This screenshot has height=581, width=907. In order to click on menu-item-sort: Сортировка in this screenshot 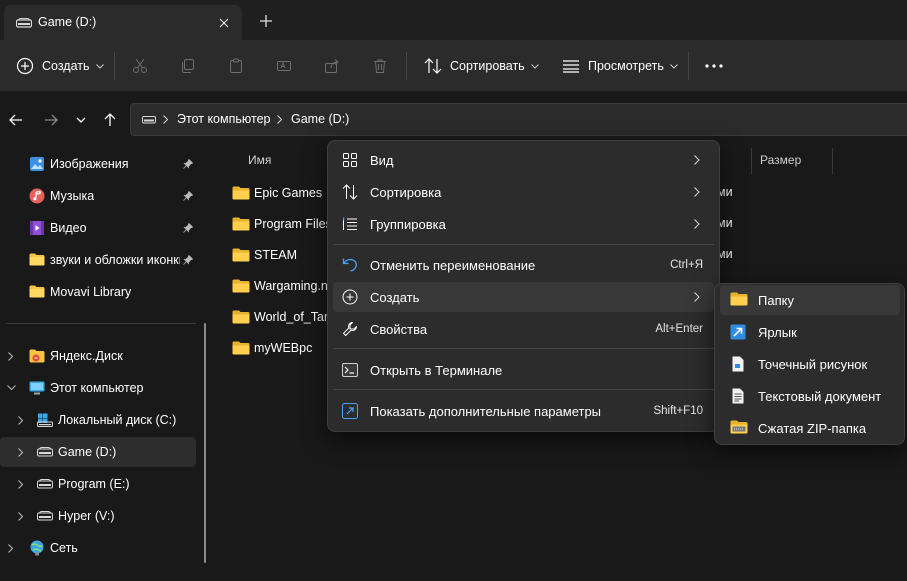, I will do `click(523, 192)`.